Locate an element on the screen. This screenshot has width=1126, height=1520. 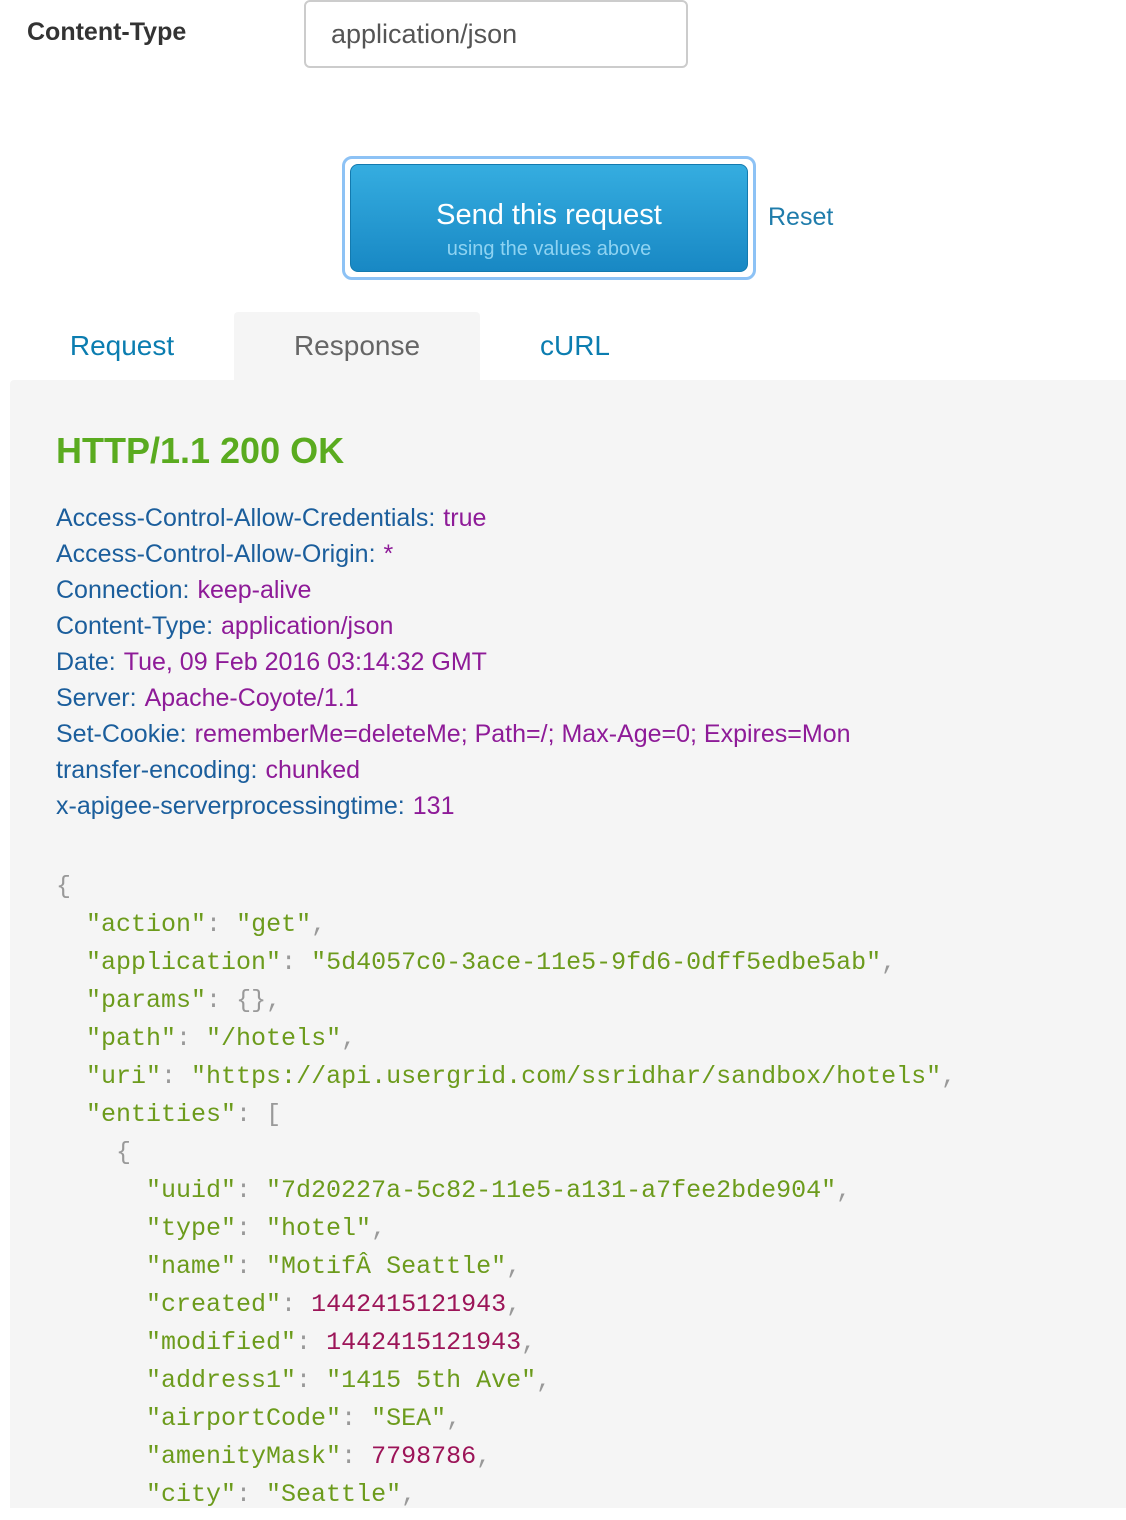
response-header-row: Access-Control-Allow-Credentials: true is located at coordinates (453, 518).